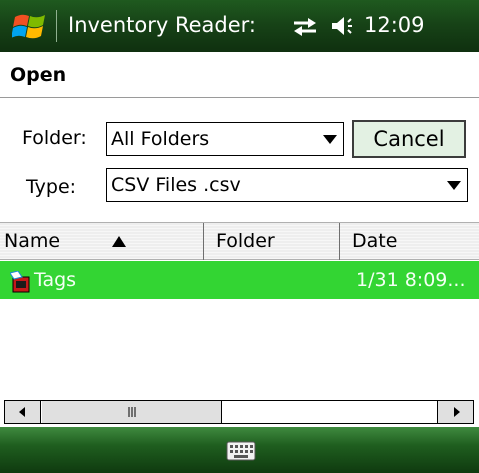  I want to click on keyboard-icon, so click(241, 451).